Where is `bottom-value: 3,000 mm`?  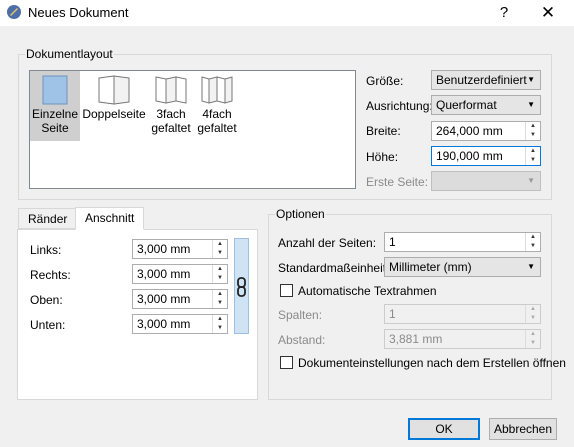 bottom-value: 3,000 mm is located at coordinates (164, 324).